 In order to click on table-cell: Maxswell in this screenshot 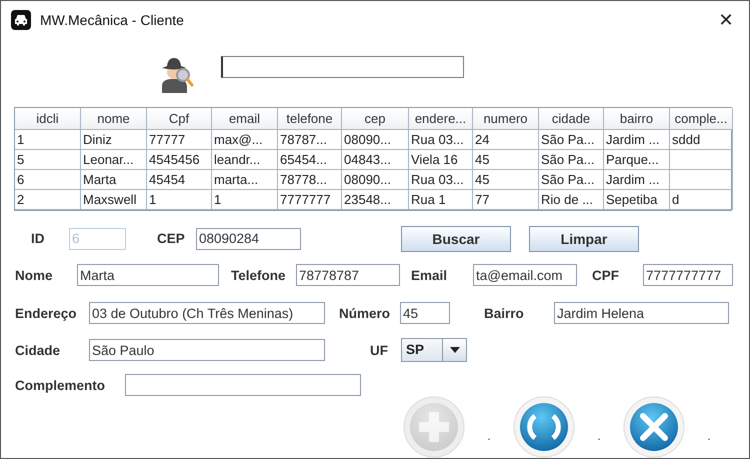, I will do `click(114, 200)`.